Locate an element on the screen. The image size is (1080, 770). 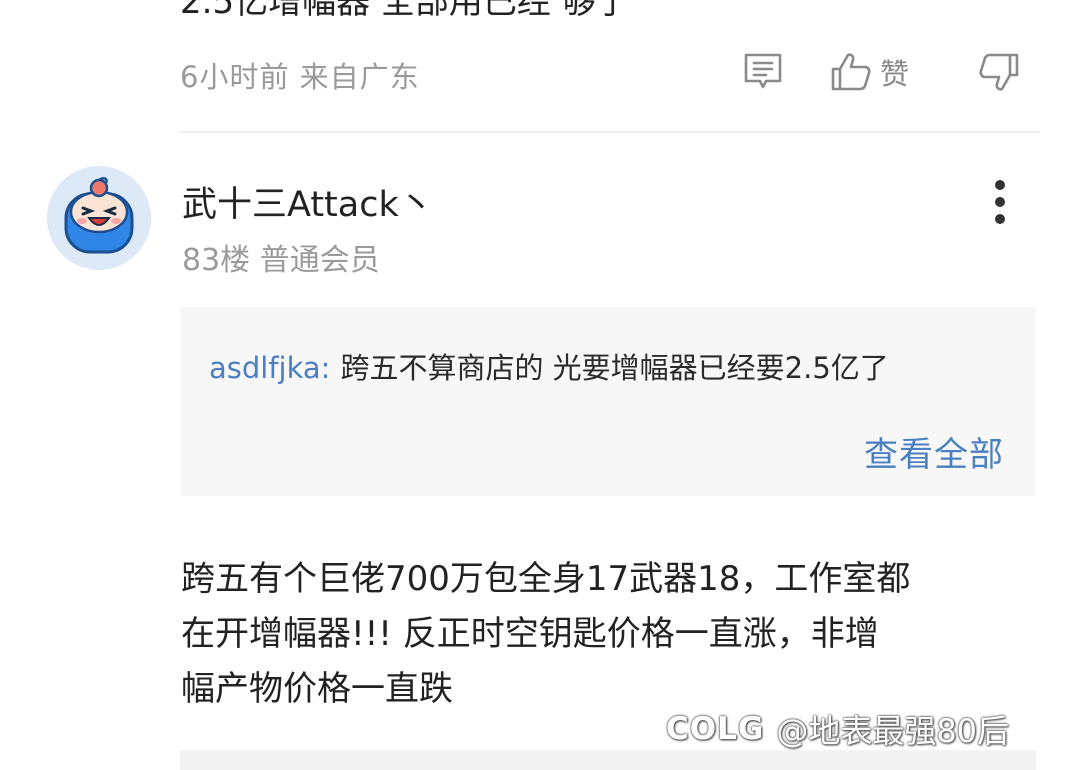
dislike-button is located at coordinates (999, 72).